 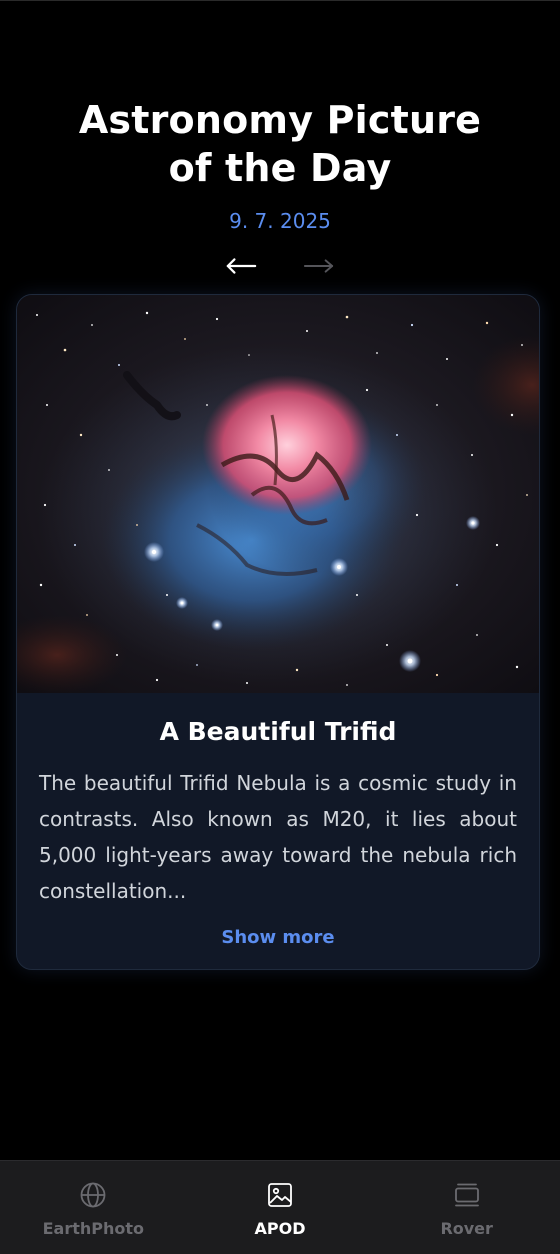 I want to click on date-navigation, so click(x=280, y=266).